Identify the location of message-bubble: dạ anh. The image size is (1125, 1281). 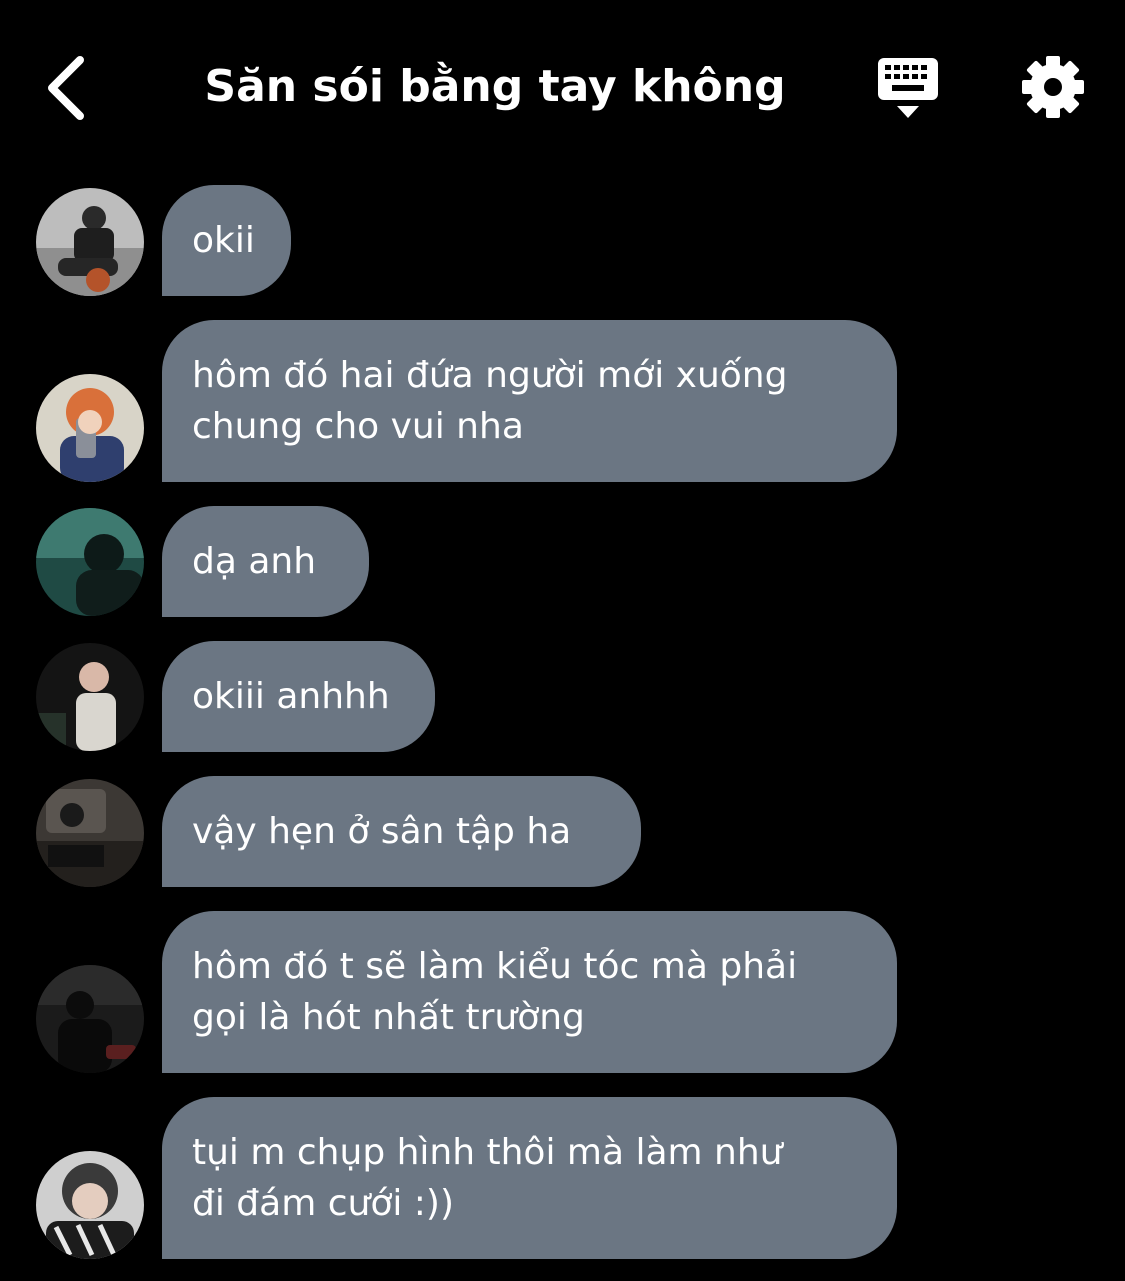
(265, 561).